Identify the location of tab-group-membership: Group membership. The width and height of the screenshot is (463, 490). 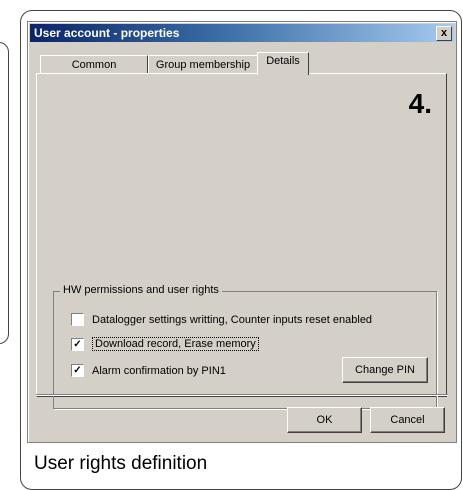
(203, 65).